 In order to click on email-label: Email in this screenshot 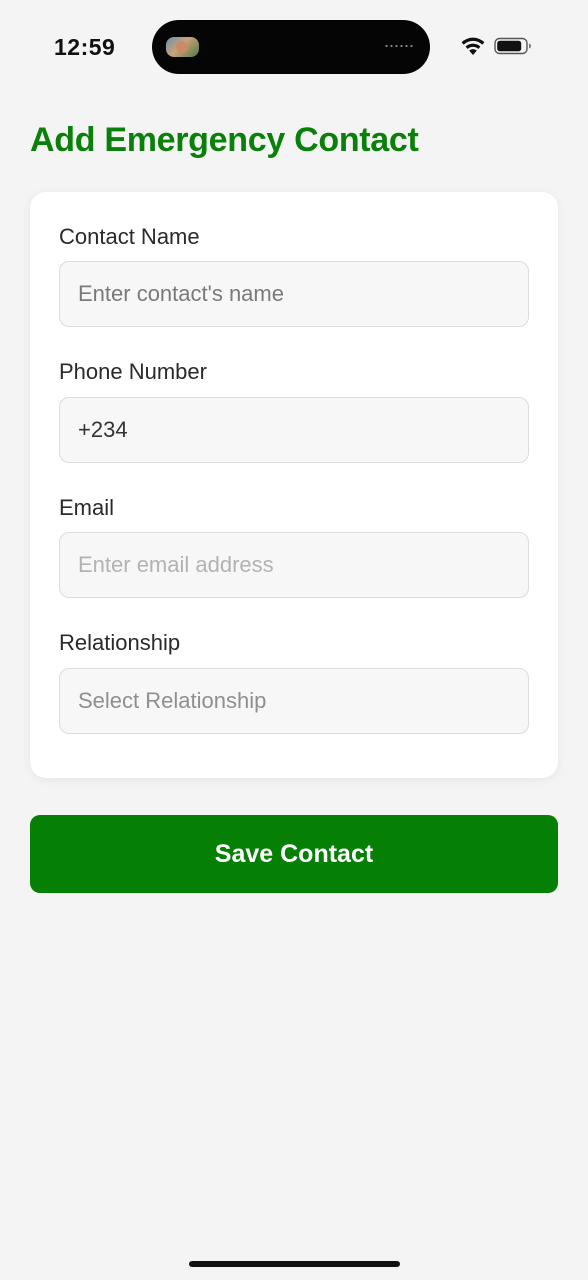, I will do `click(87, 507)`.